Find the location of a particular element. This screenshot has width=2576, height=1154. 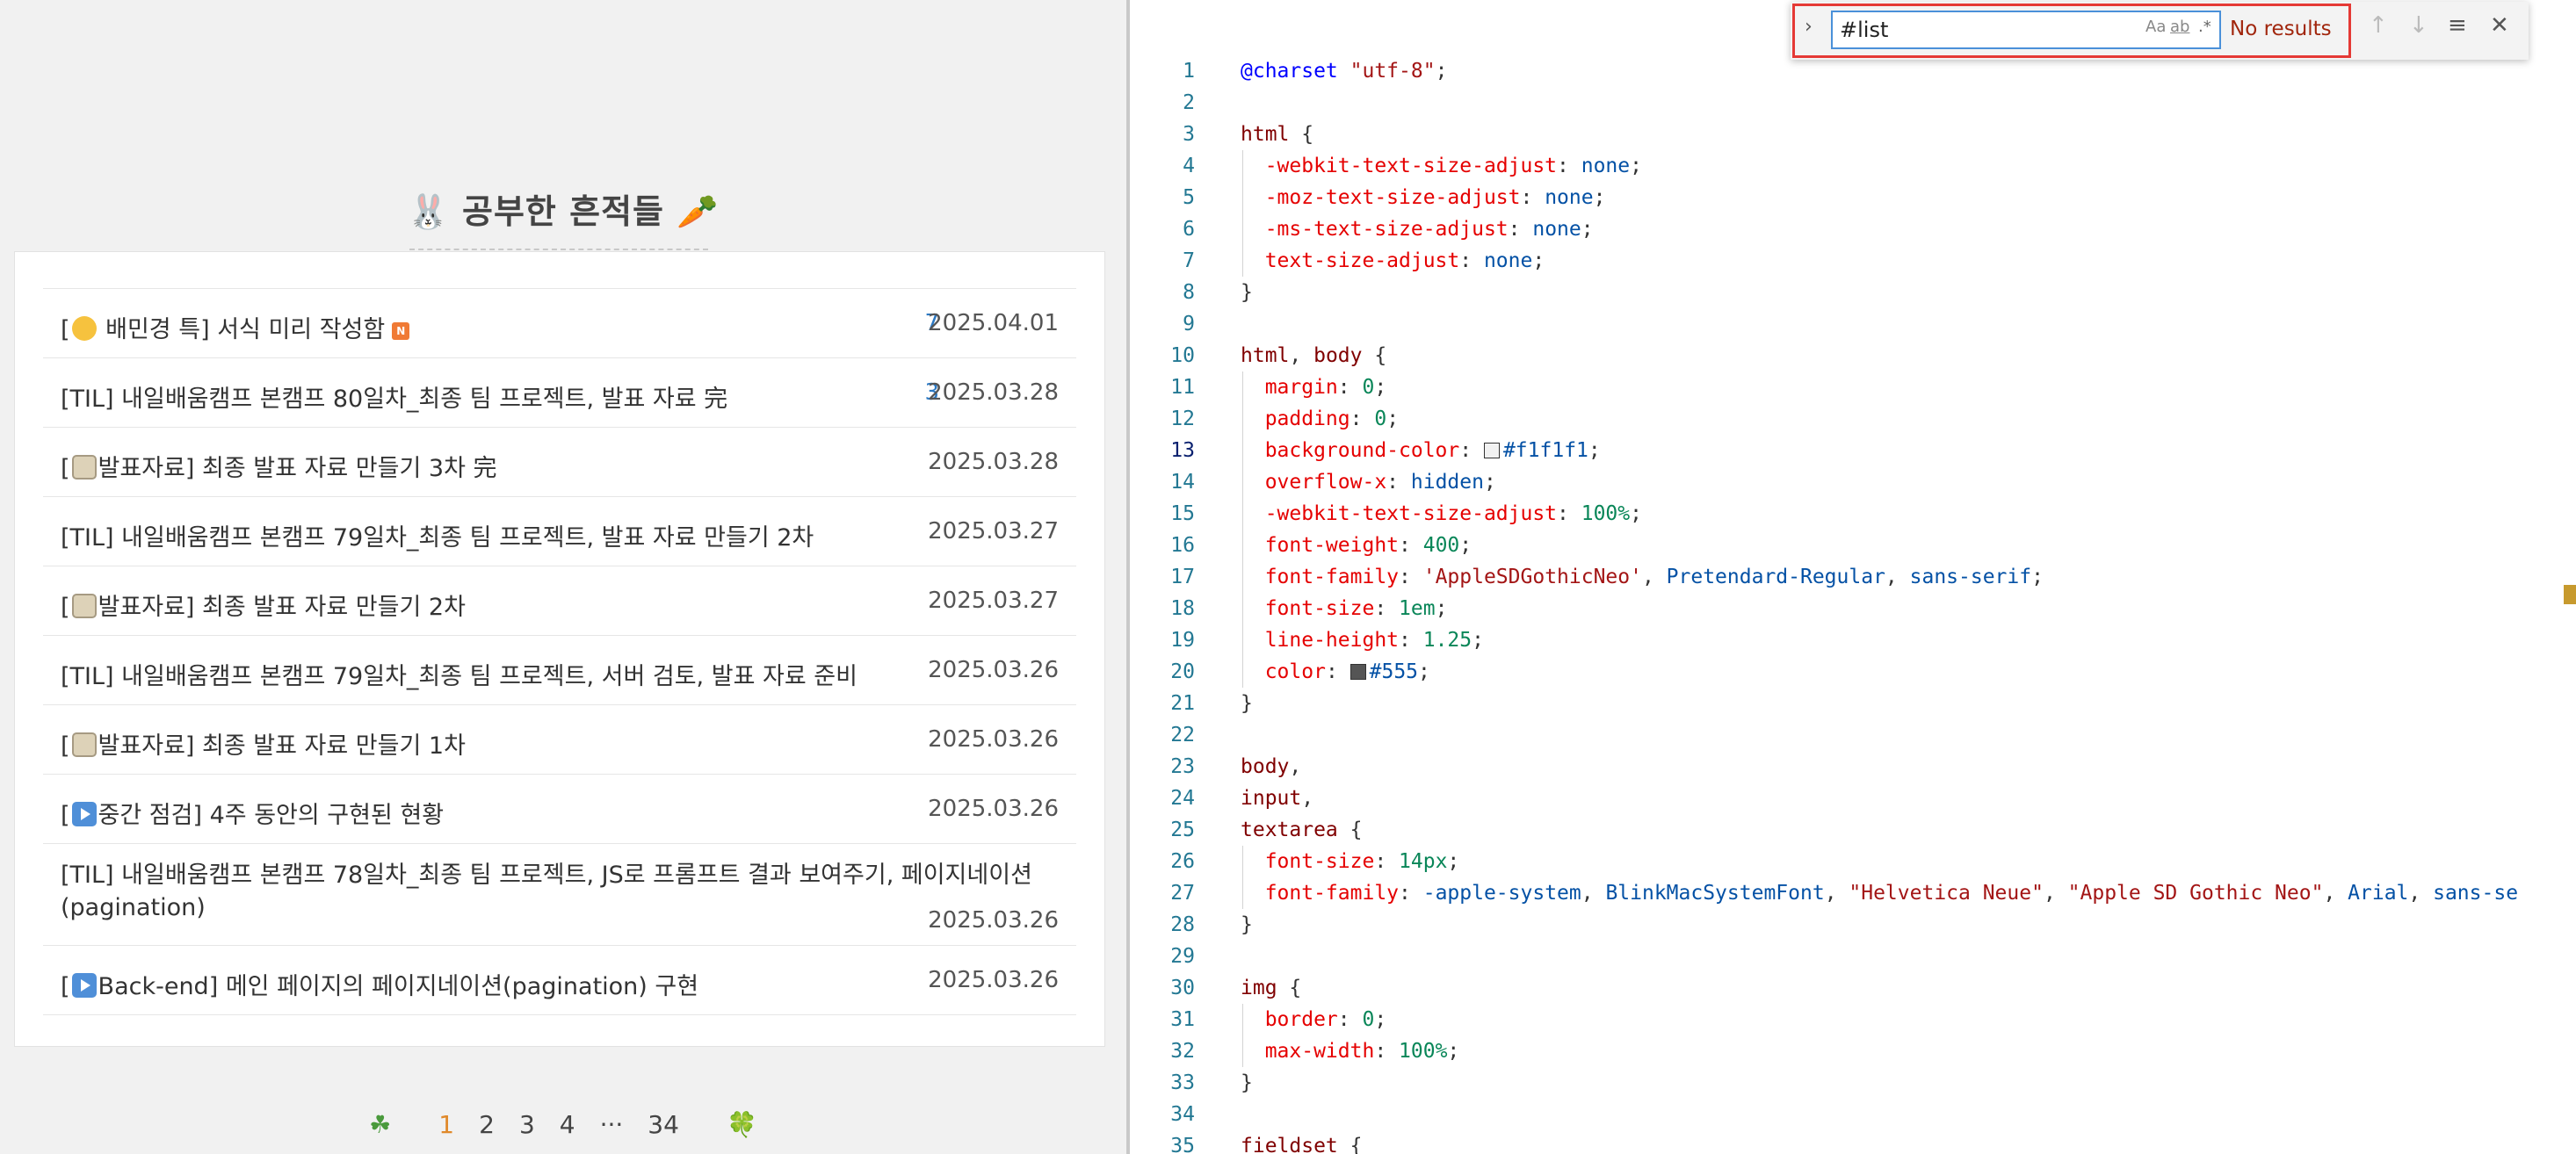

code-line: 24 input, is located at coordinates (1853, 798).